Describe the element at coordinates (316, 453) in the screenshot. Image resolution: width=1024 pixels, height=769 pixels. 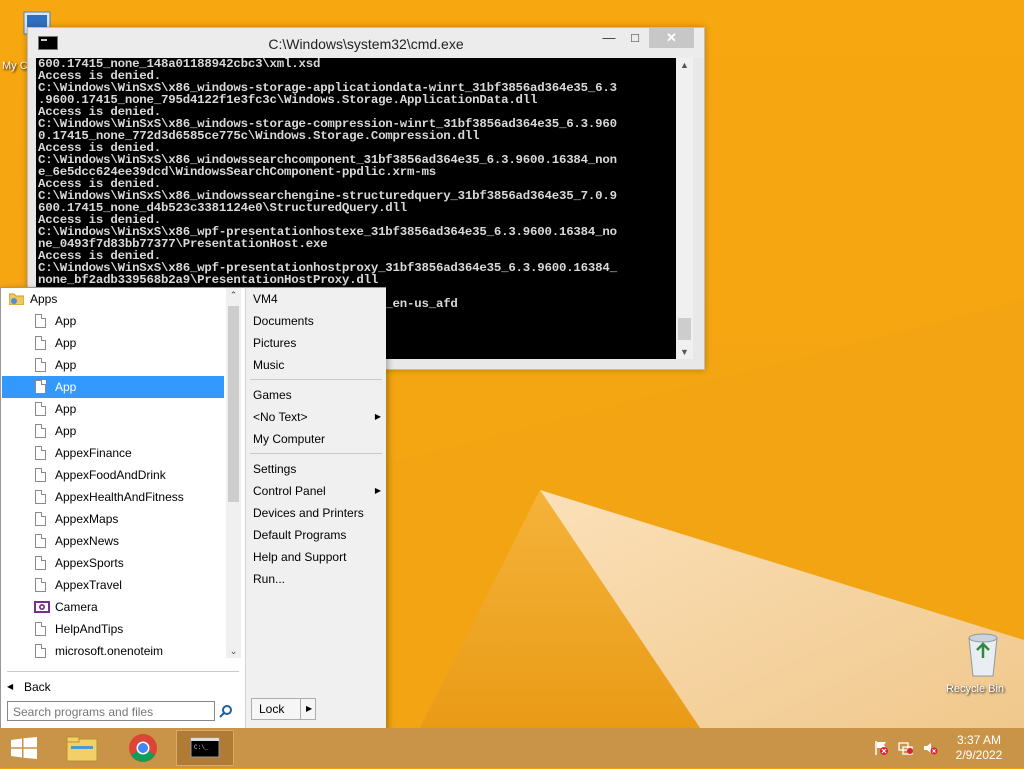
I see `divider` at that location.